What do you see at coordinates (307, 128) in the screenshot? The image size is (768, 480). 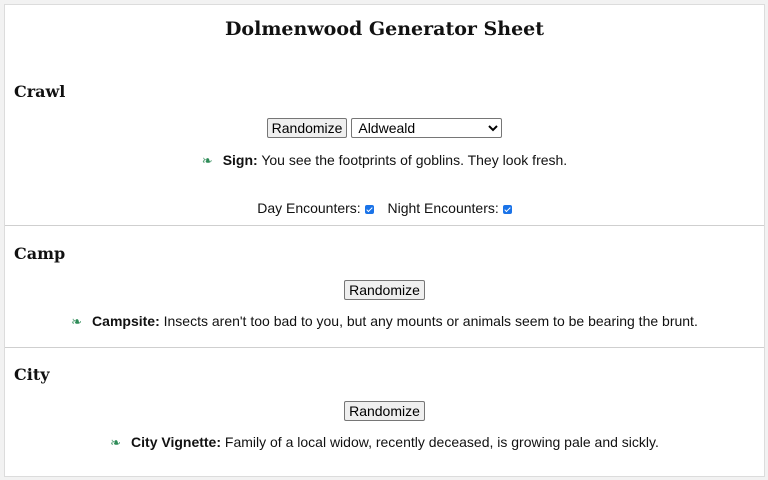 I see `crawl-randomize-button: Randomize` at bounding box center [307, 128].